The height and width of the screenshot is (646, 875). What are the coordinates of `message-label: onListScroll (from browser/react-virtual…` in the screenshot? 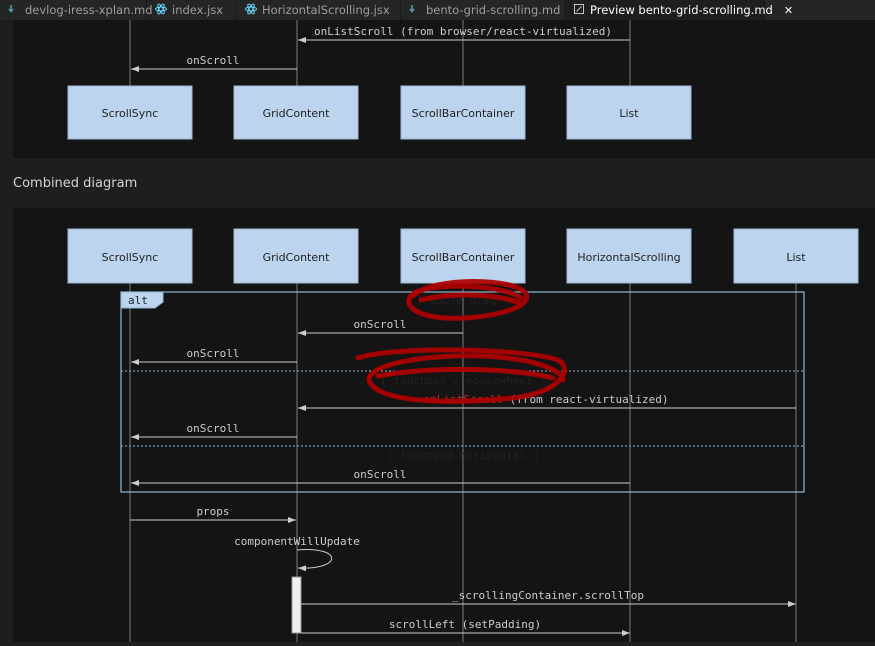 It's located at (463, 31).